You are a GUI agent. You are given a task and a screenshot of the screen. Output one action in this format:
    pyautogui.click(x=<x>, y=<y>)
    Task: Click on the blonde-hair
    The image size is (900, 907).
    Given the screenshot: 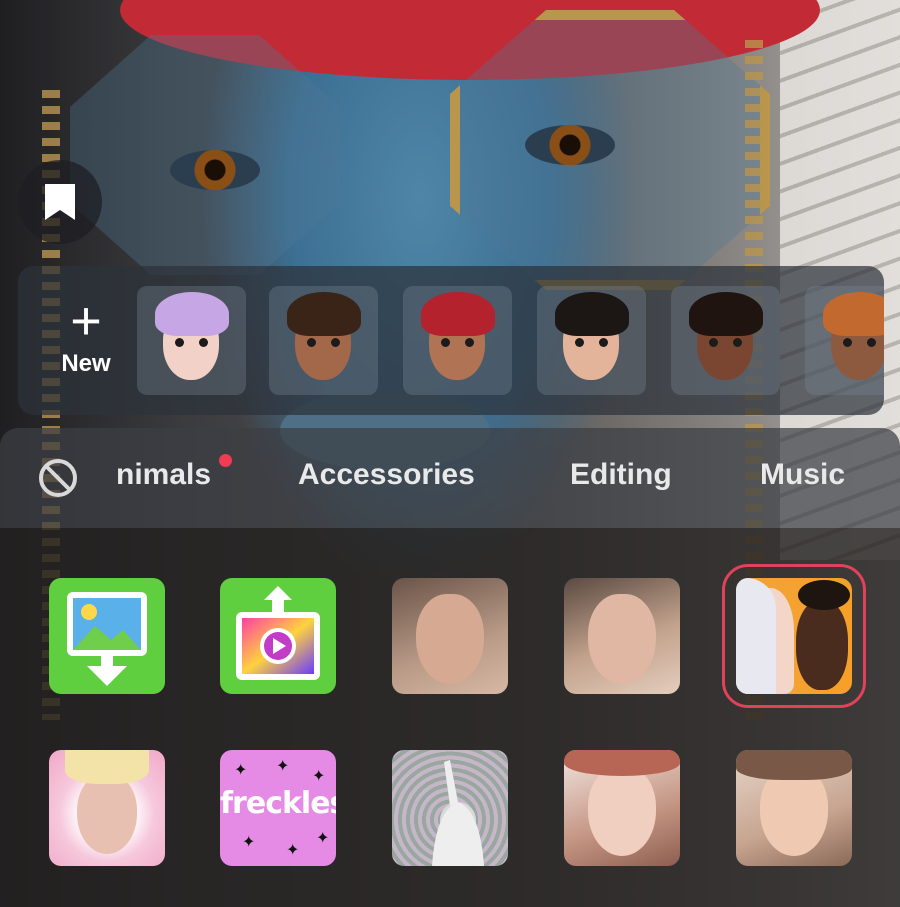 What is the action you would take?
    pyautogui.click(x=107, y=767)
    